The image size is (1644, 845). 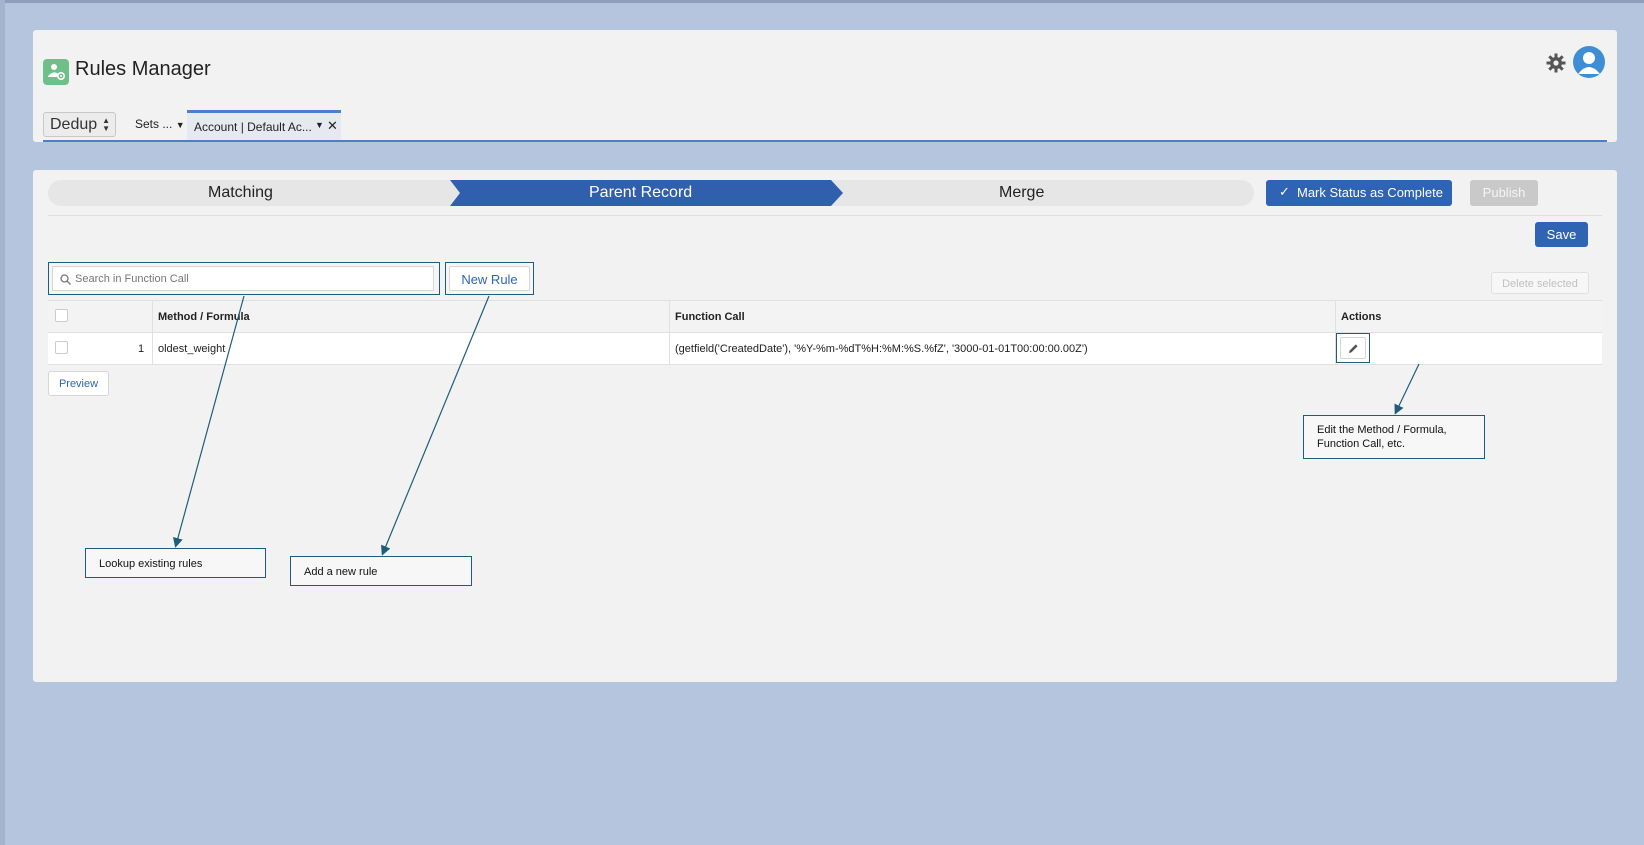 What do you see at coordinates (209, 421) in the screenshot?
I see `arrow-lookup` at bounding box center [209, 421].